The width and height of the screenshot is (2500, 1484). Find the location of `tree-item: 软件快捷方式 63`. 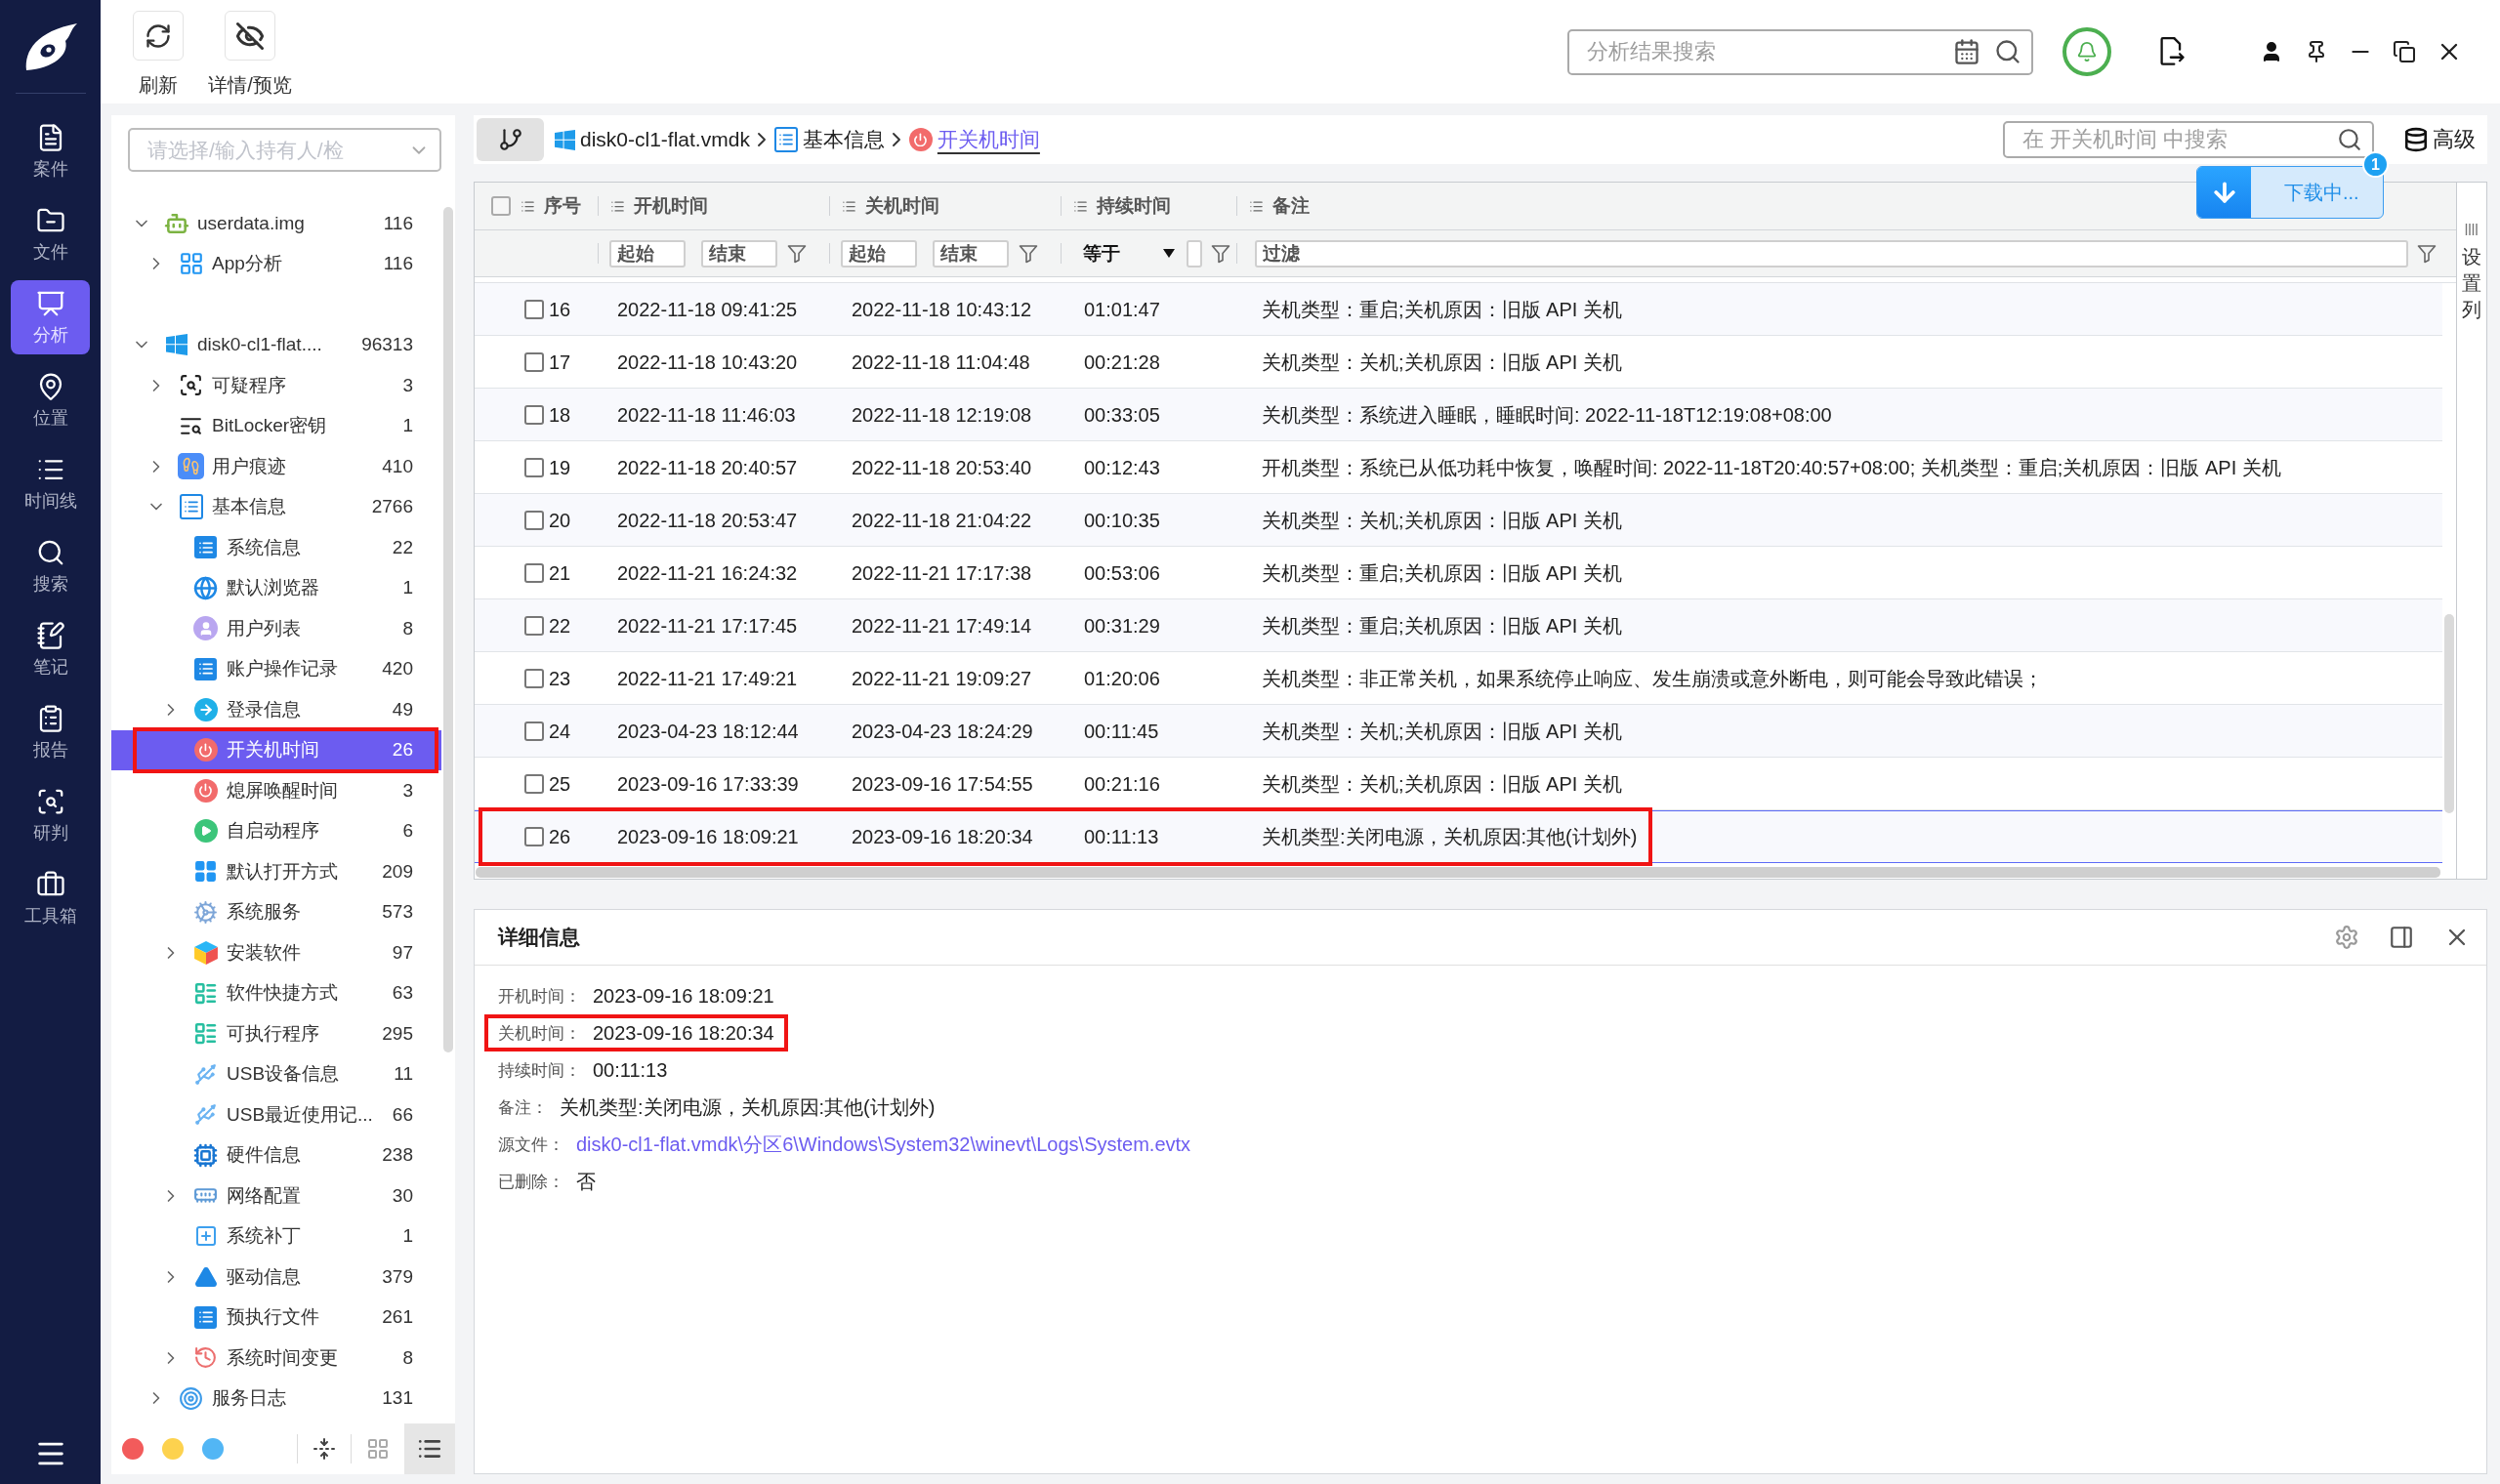

tree-item: 软件快捷方式 63 is located at coordinates (276, 993).